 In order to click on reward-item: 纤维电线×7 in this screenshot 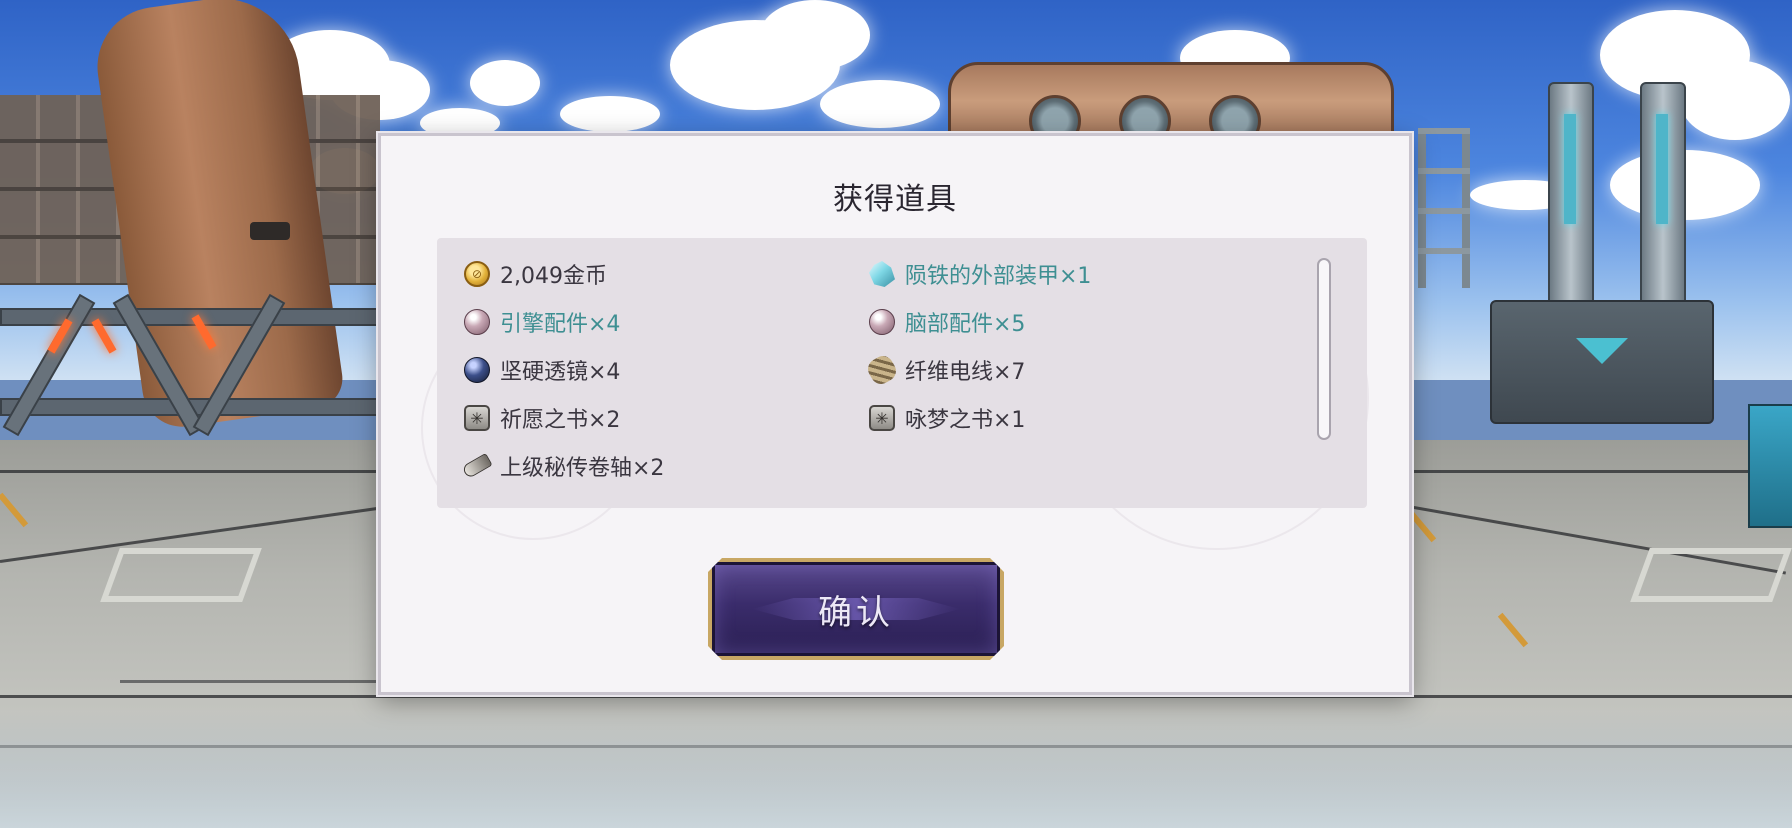, I will do `click(1068, 370)`.